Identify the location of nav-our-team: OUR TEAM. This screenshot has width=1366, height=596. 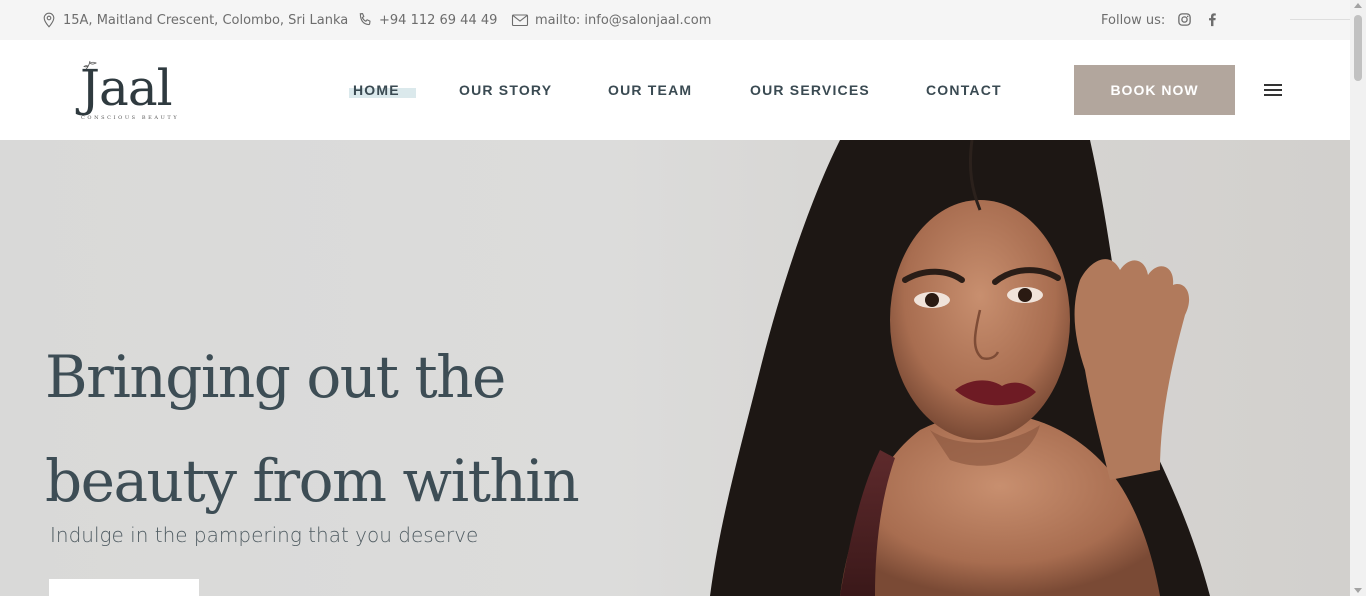
(650, 90).